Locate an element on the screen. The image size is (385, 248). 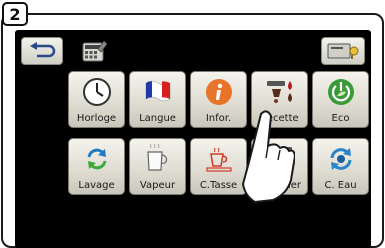
back-arrow-icon is located at coordinates (43, 50).